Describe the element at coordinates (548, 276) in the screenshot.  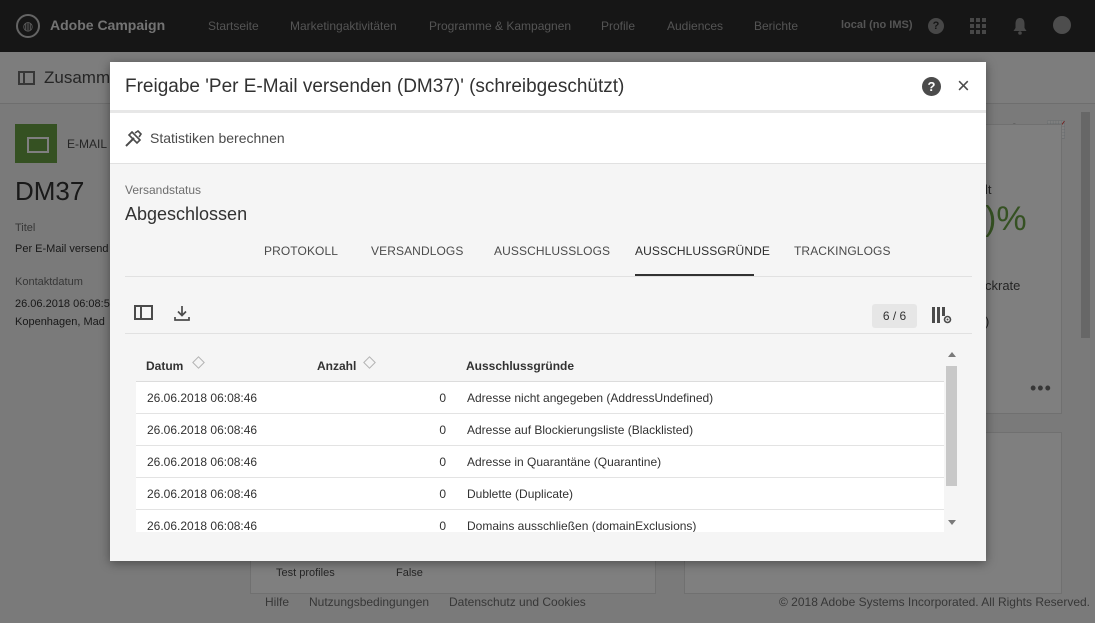
I see `tabs-divider` at that location.